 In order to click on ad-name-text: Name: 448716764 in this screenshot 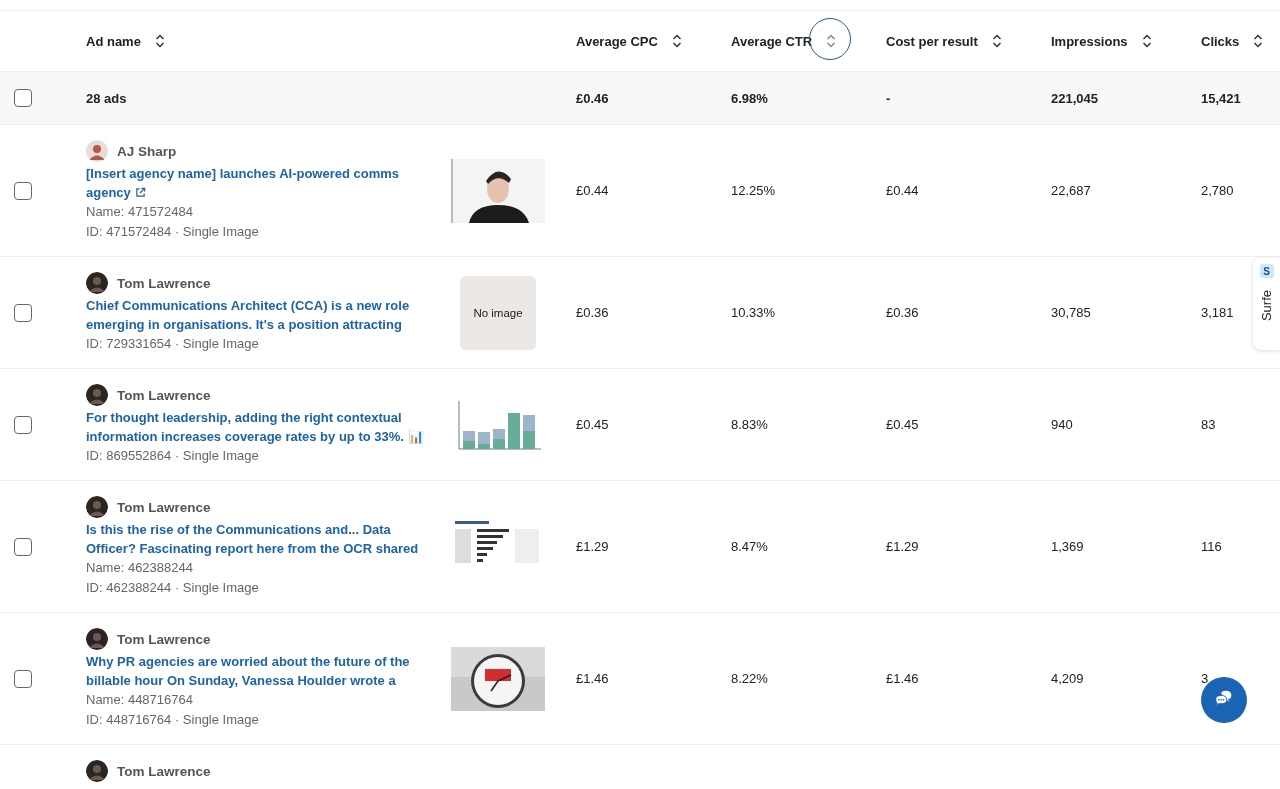, I will do `click(140, 700)`.